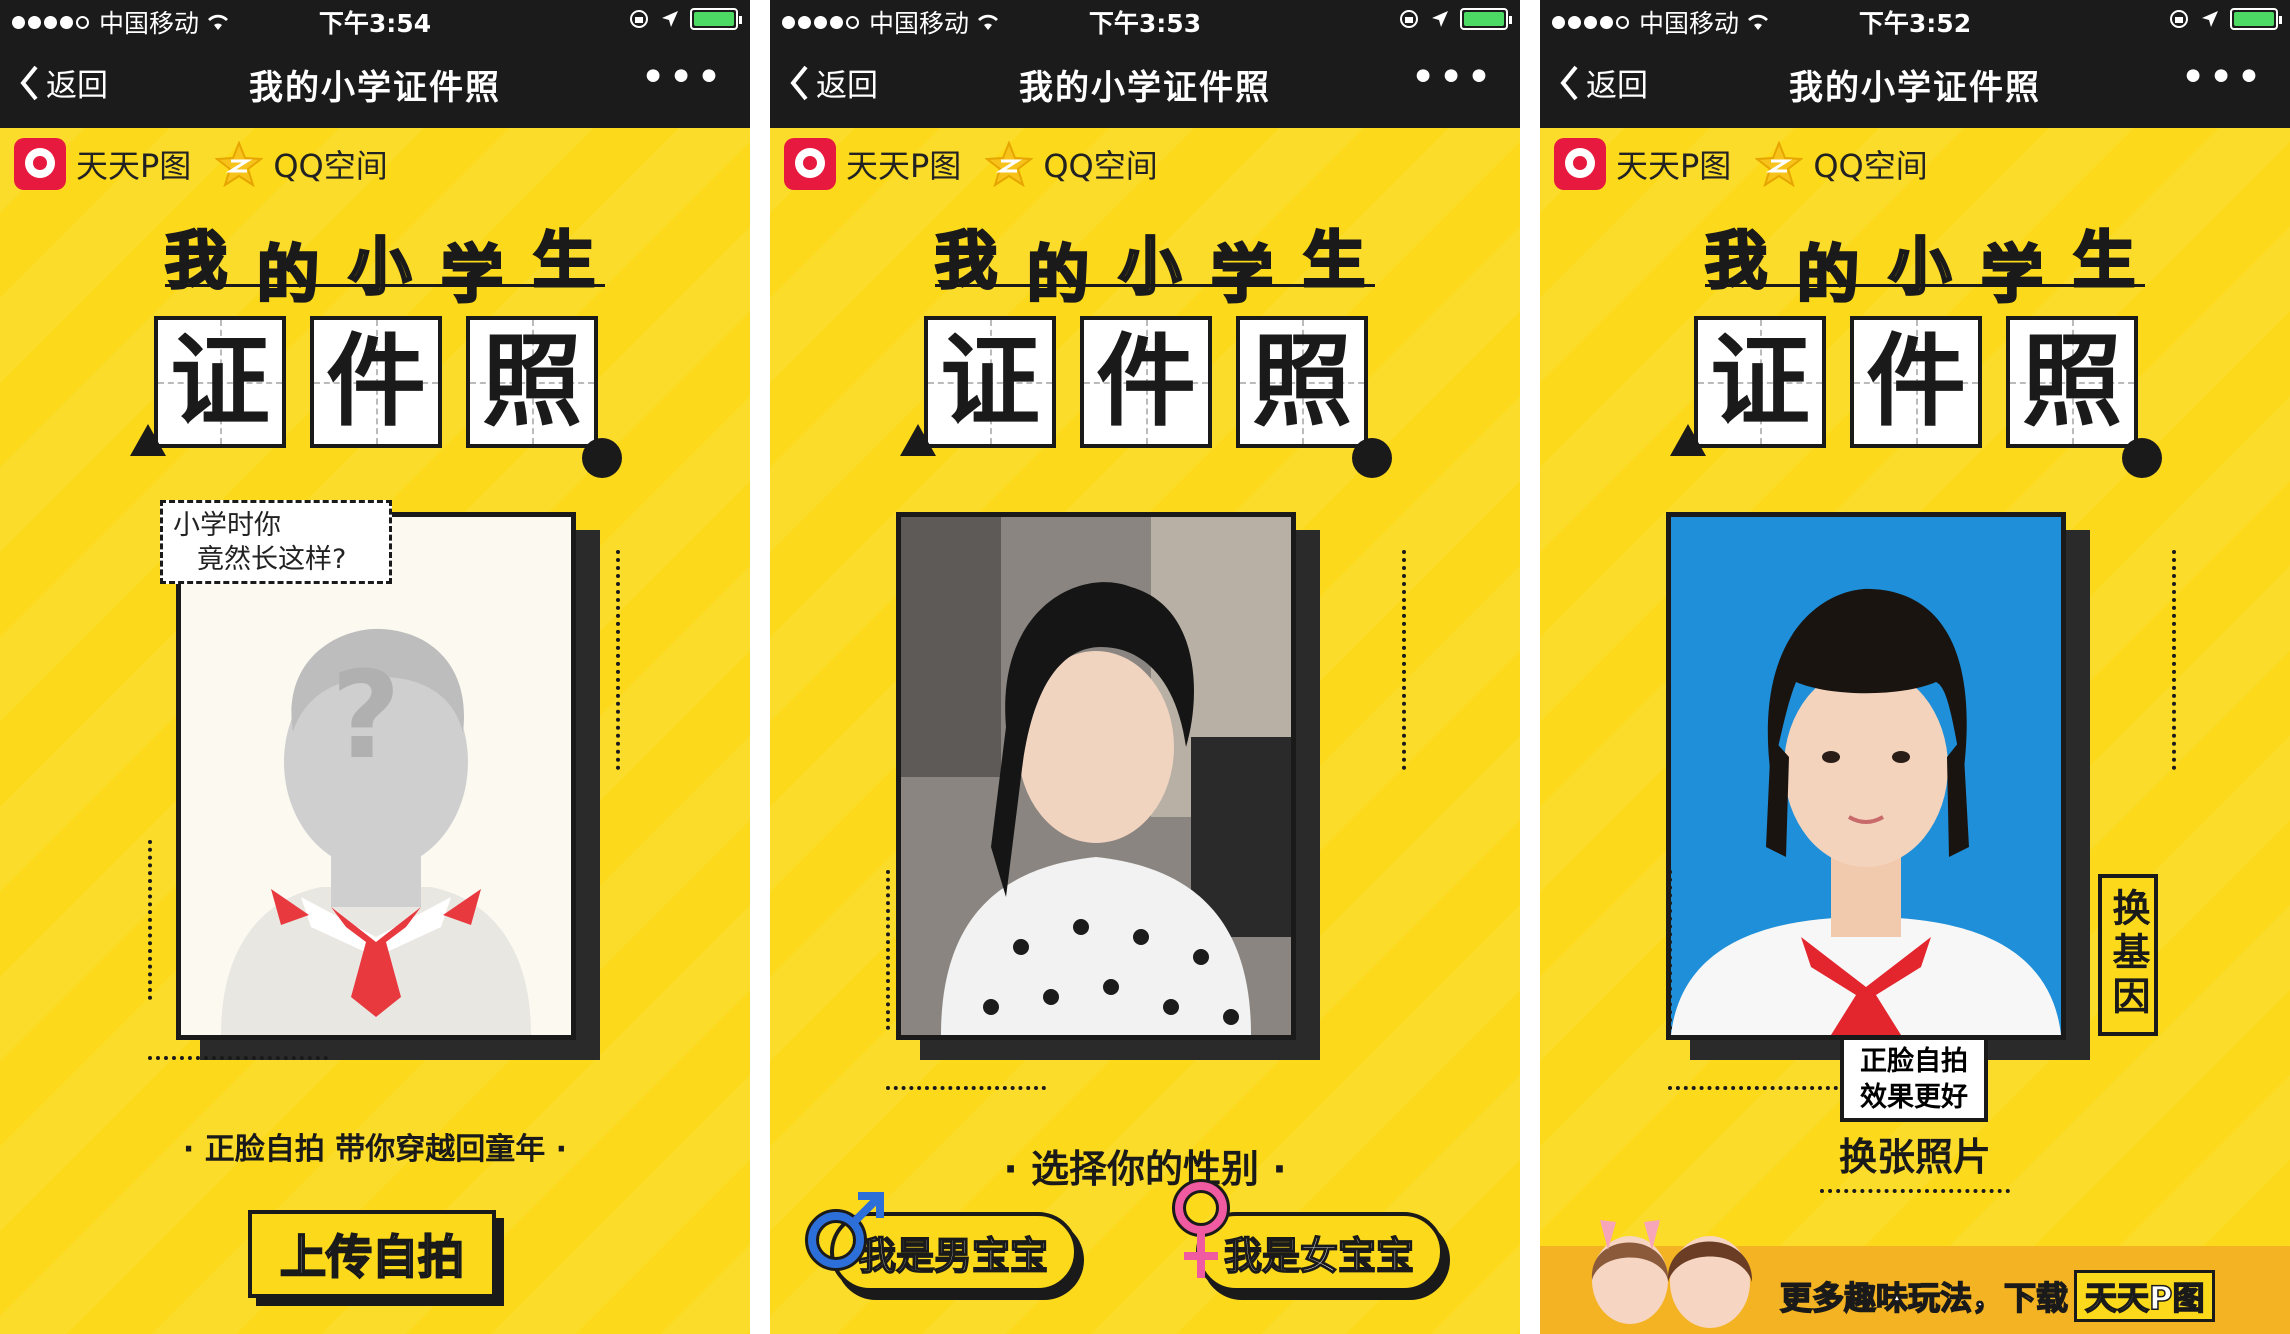  What do you see at coordinates (40, 164) in the screenshot?
I see `ttpt-logo-icon` at bounding box center [40, 164].